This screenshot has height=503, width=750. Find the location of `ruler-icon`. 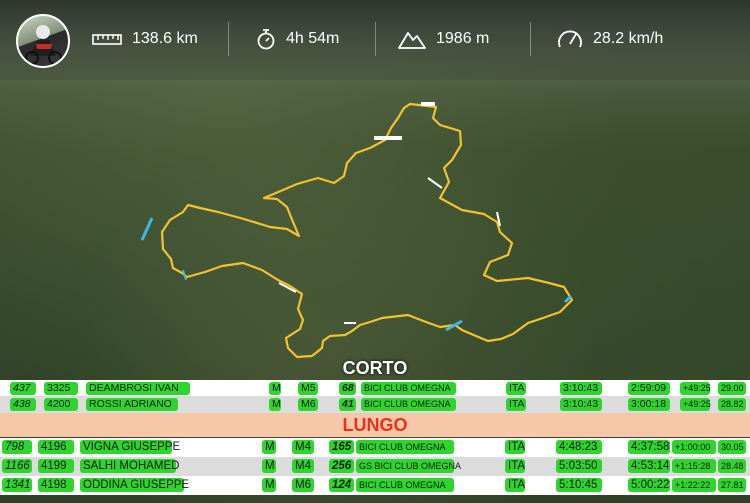

ruler-icon is located at coordinates (107, 39).